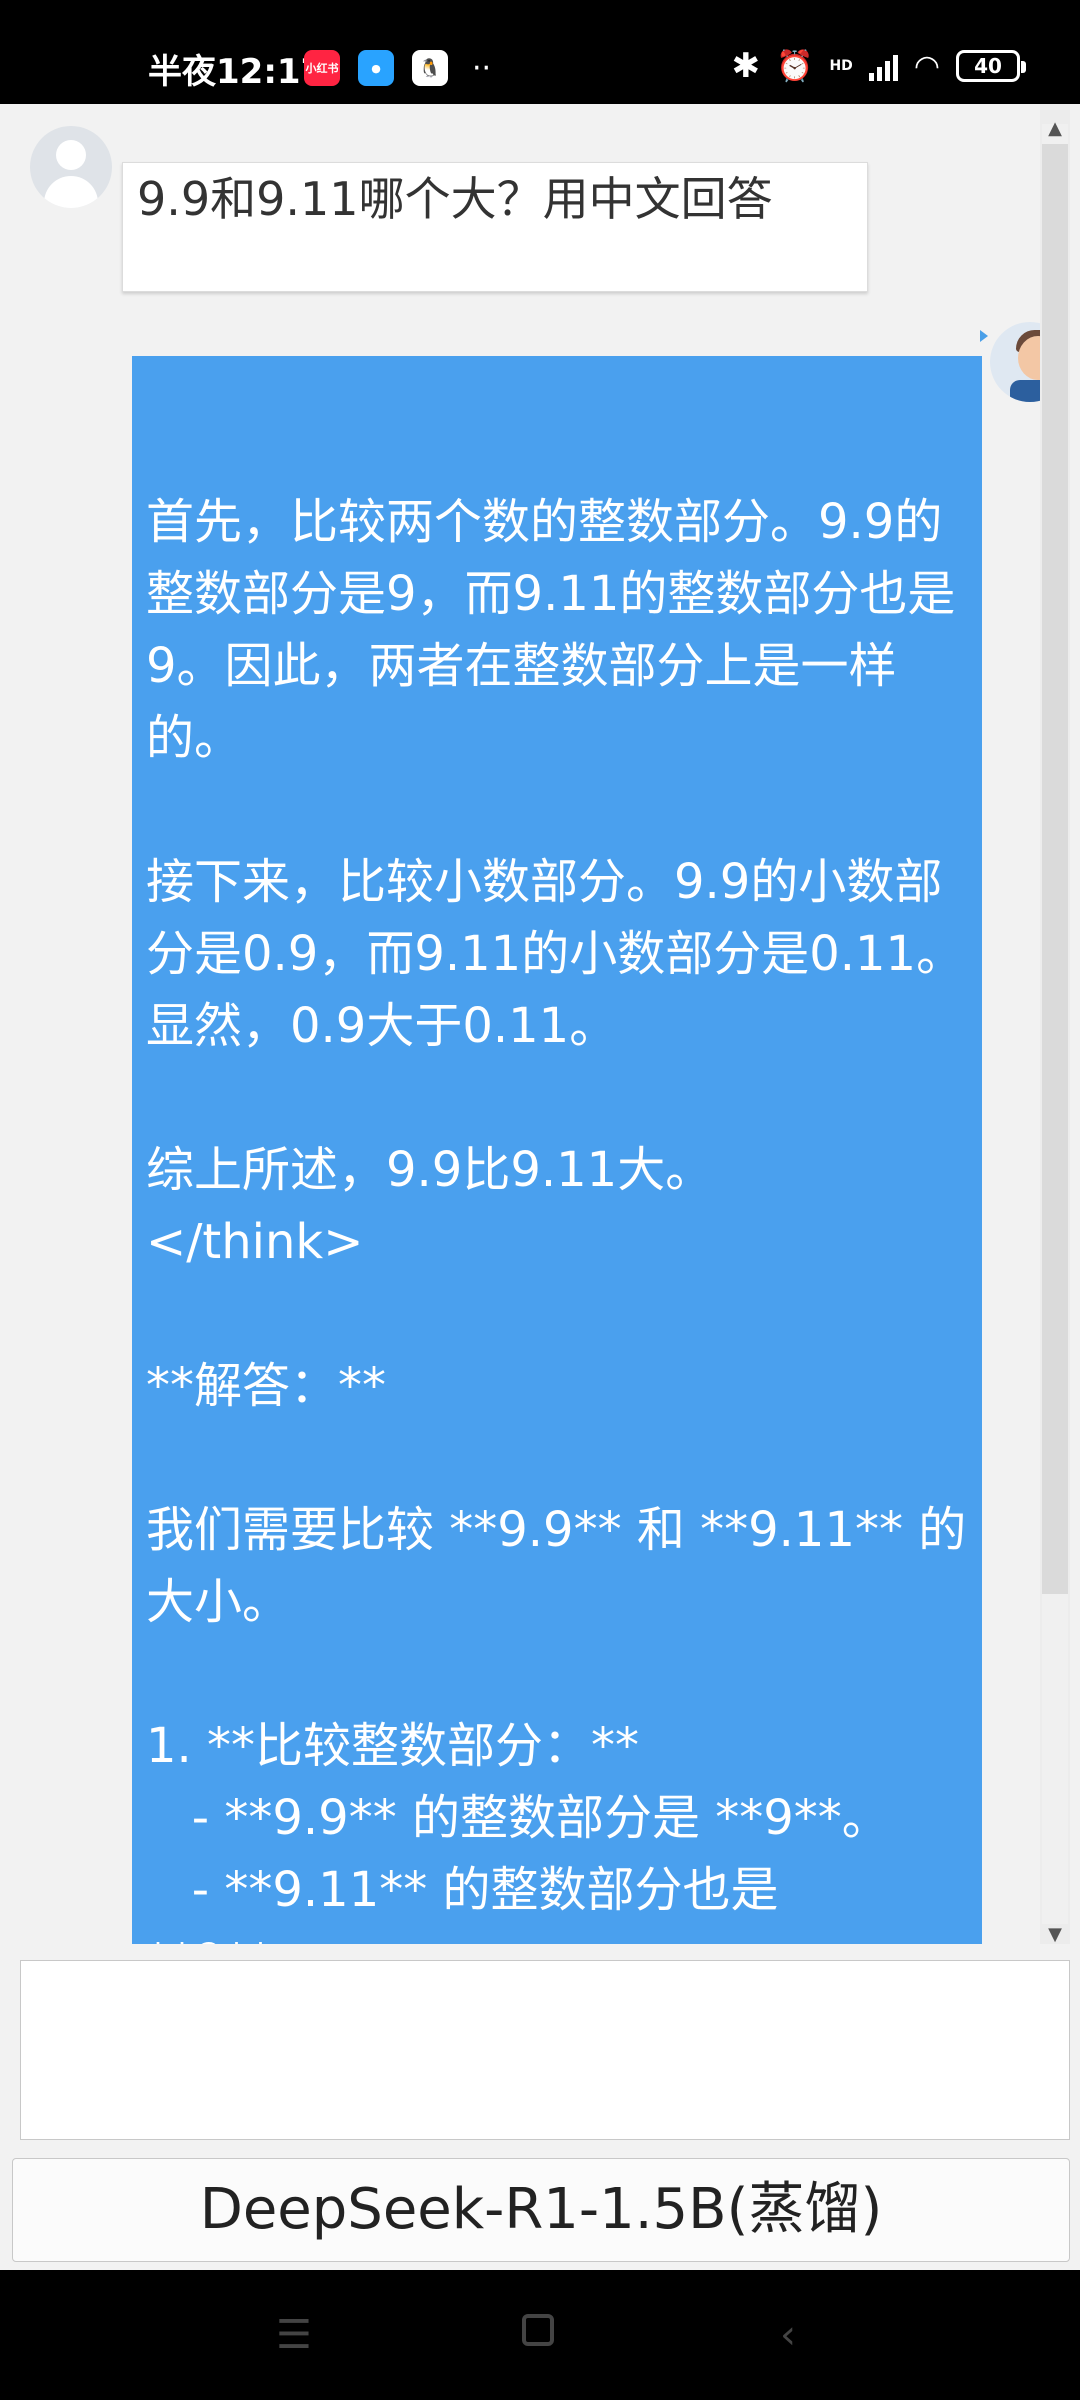 This screenshot has height=2400, width=1080. I want to click on home-icon, so click(538, 2330).